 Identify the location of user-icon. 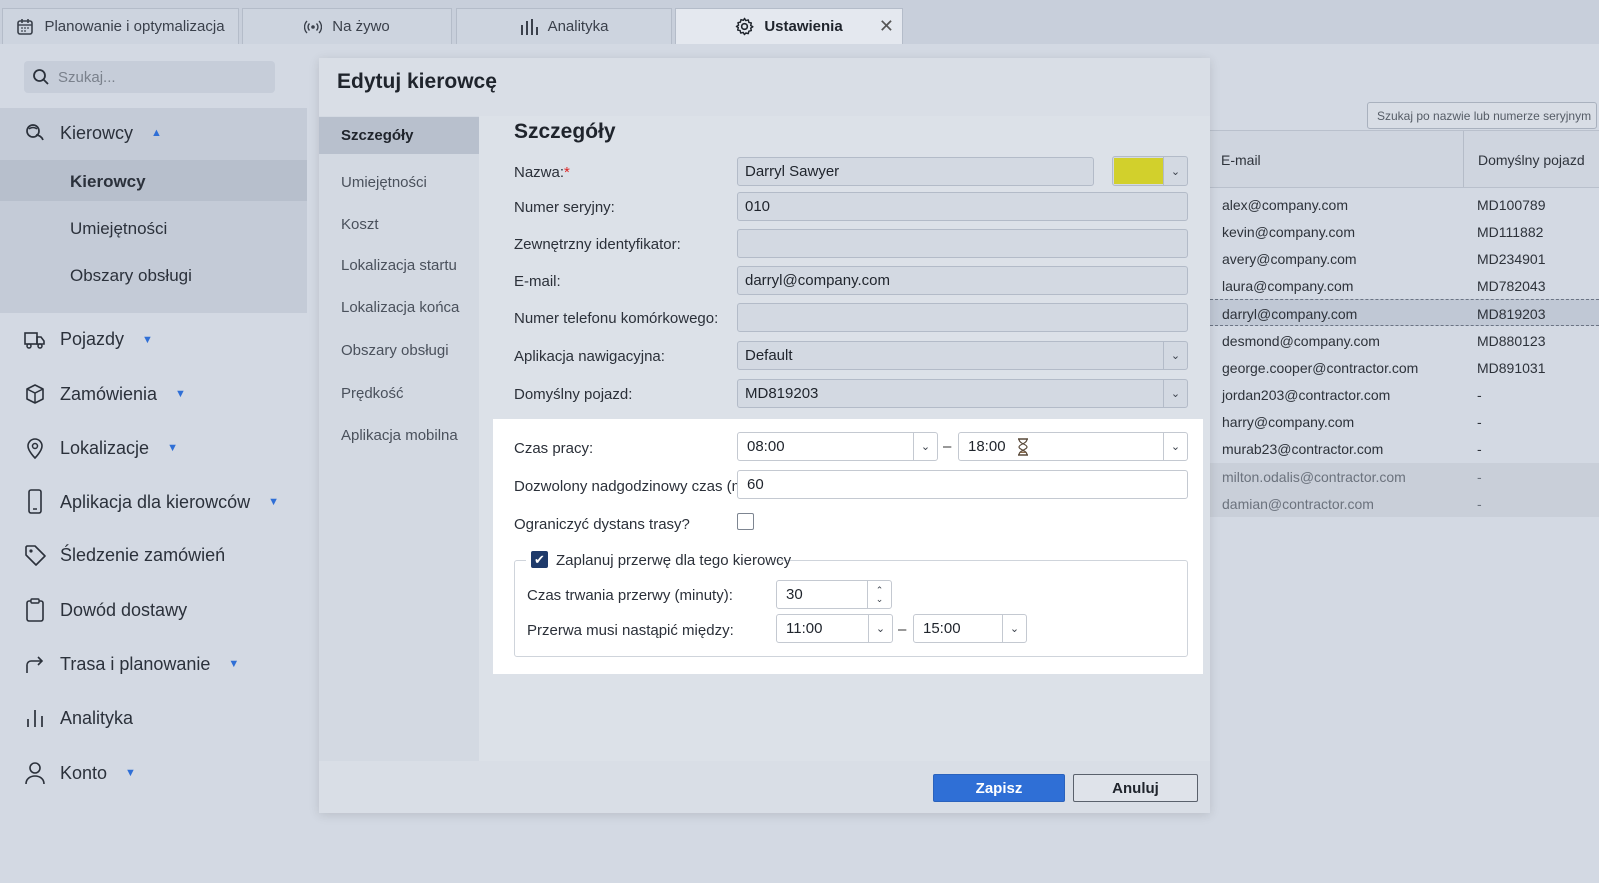
(35, 773).